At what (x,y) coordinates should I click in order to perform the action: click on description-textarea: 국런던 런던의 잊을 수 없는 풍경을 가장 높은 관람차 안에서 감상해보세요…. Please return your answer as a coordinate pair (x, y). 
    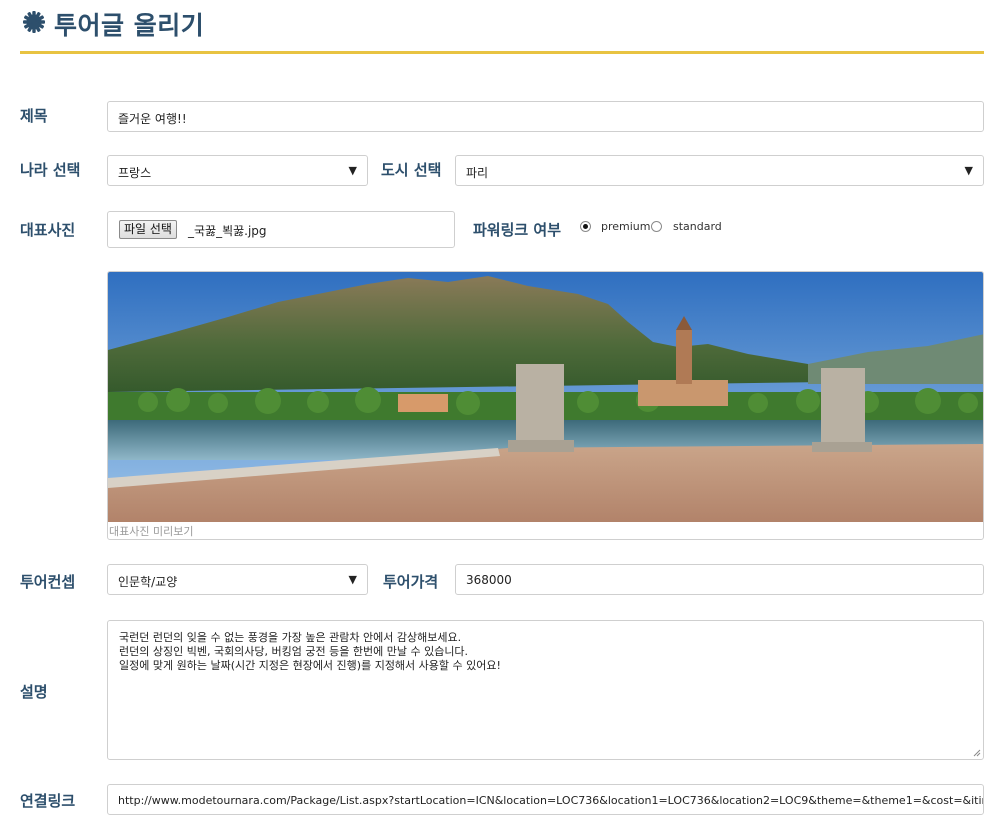
    Looking at the image, I should click on (545, 690).